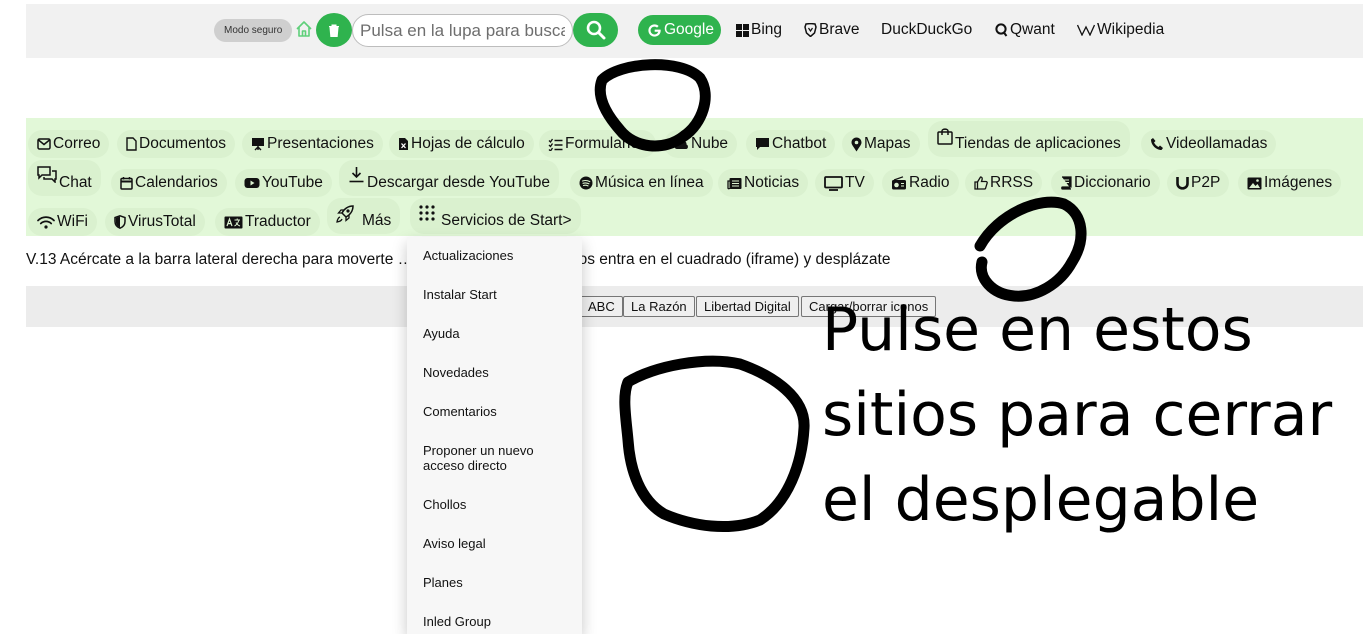 The width and height of the screenshot is (1368, 634). Describe the element at coordinates (345, 214) in the screenshot. I see `rocket-icon` at that location.